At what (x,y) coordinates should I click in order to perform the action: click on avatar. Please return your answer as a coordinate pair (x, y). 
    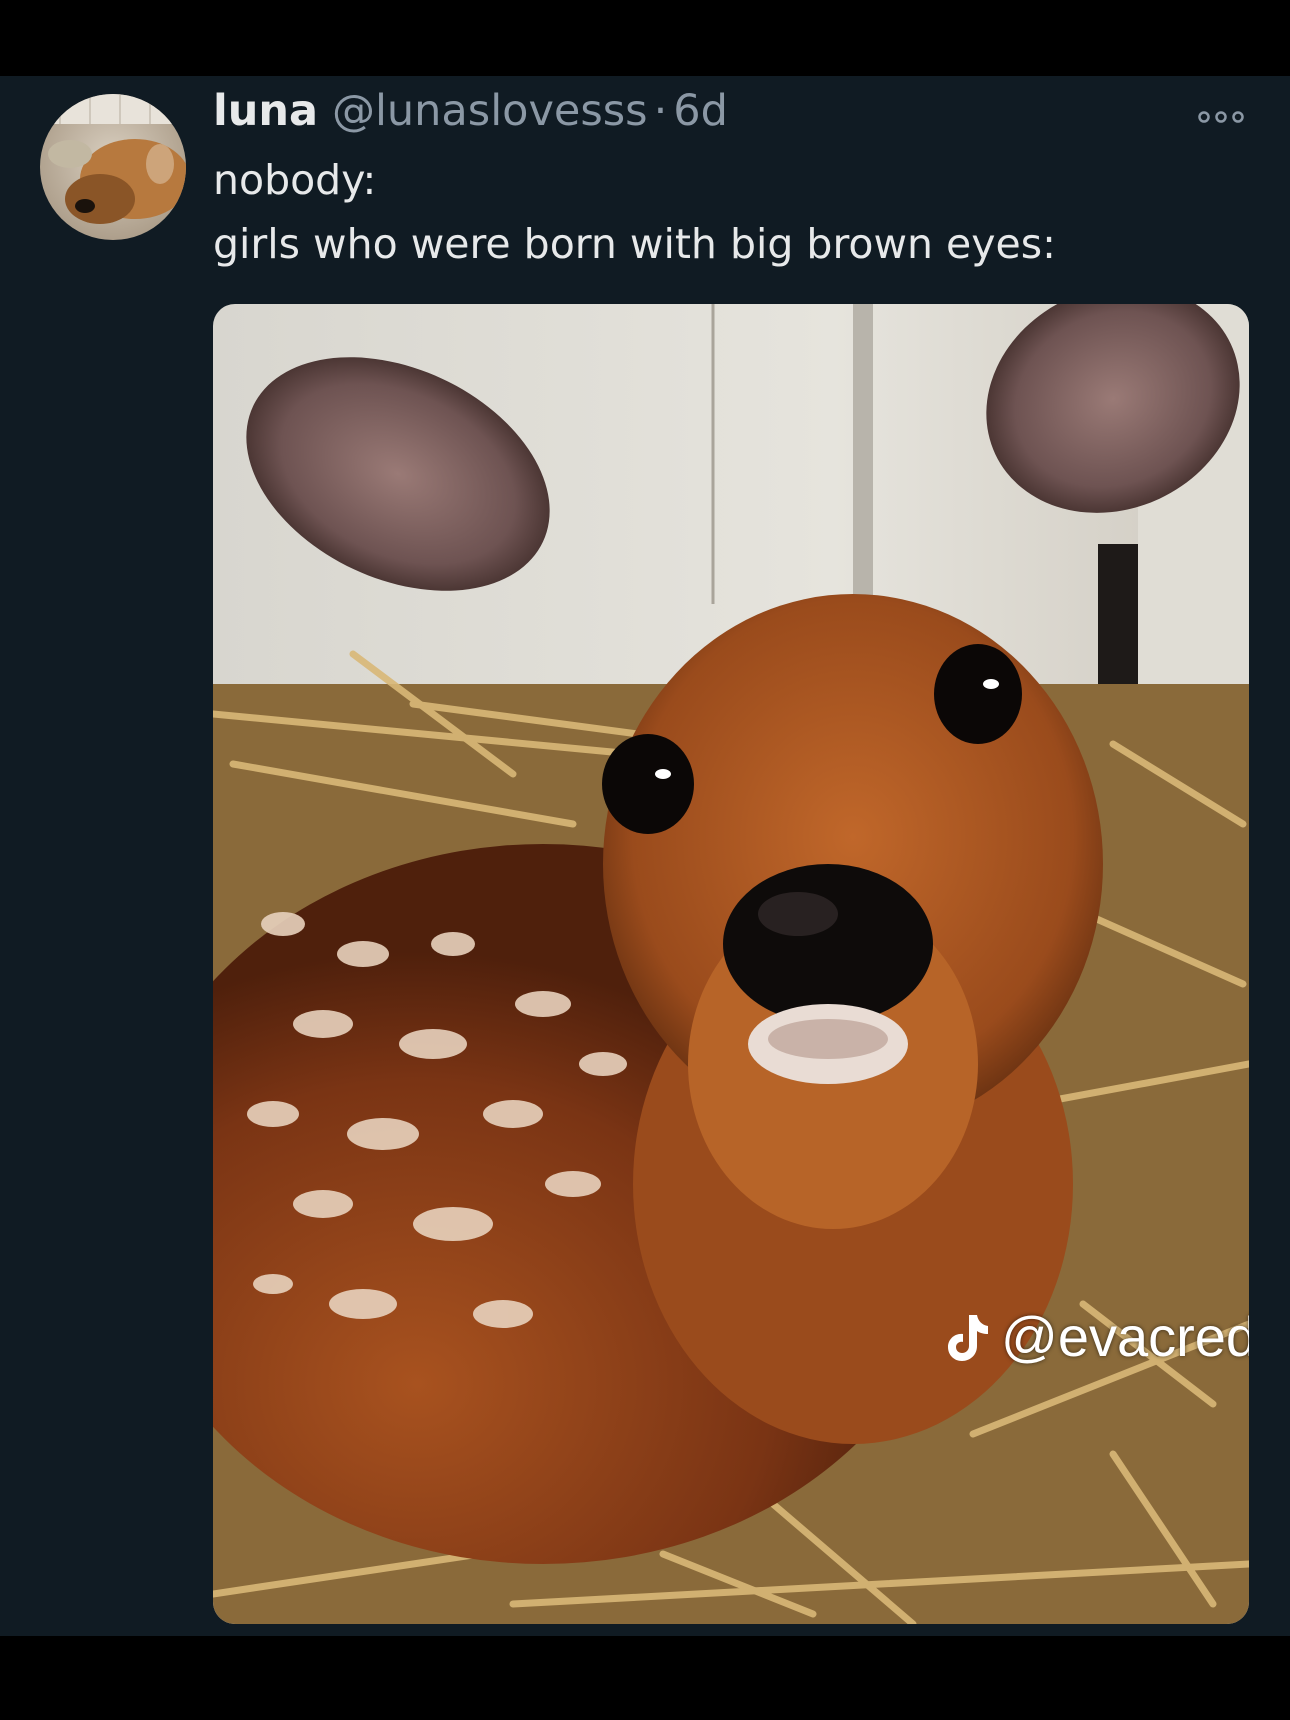
    Looking at the image, I should click on (113, 167).